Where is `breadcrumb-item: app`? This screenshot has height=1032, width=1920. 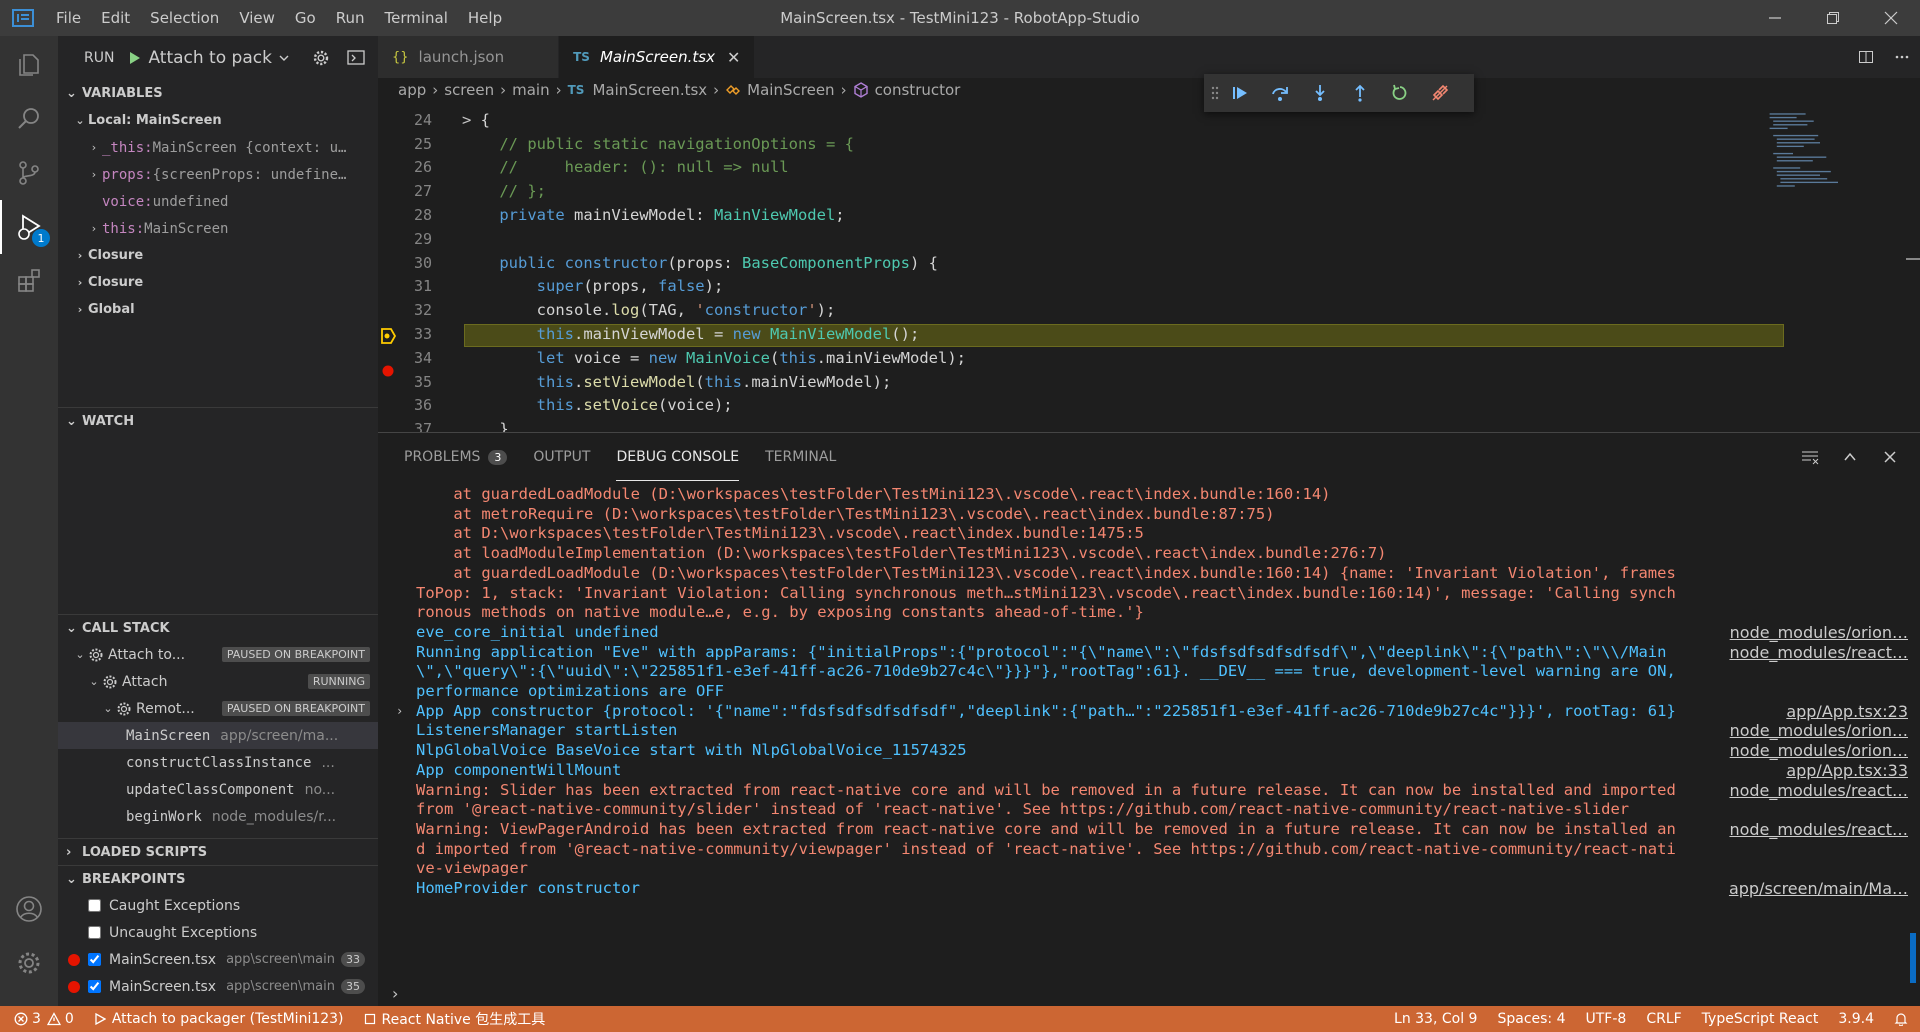 breadcrumb-item: app is located at coordinates (412, 90).